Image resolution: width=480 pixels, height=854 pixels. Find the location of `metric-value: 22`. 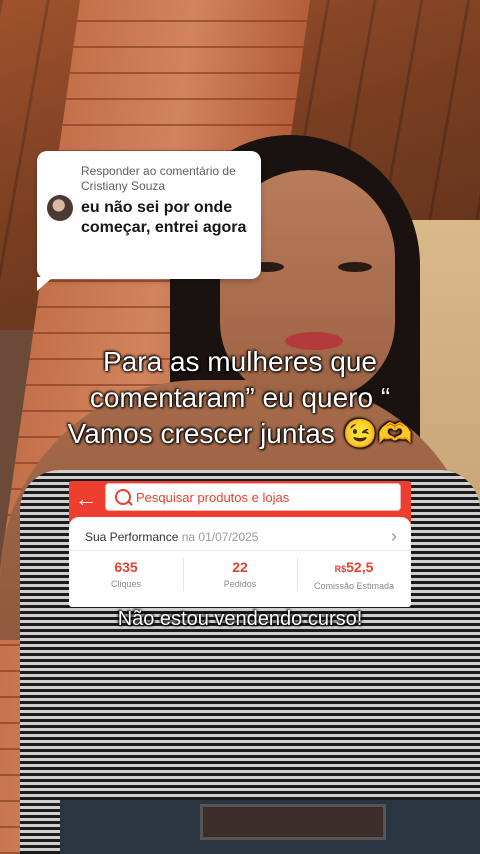

metric-value: 22 is located at coordinates (240, 567).